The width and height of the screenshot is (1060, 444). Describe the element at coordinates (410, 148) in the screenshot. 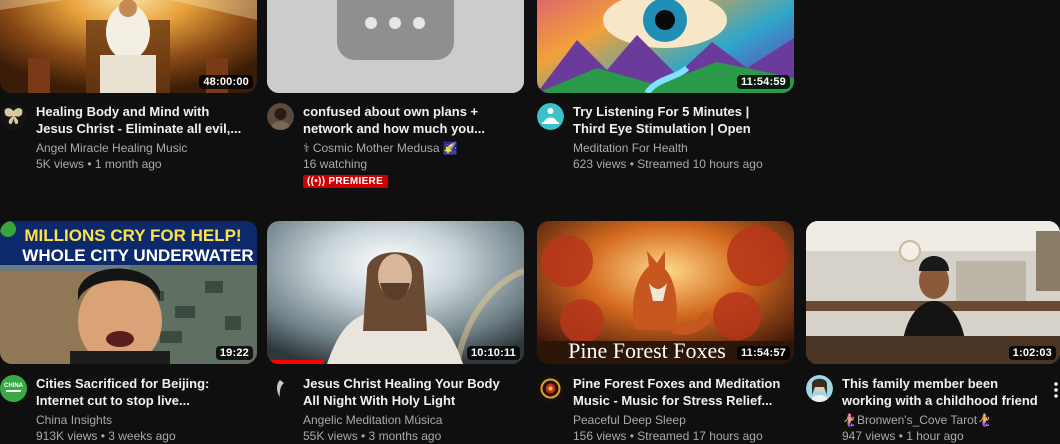

I see `channel-name: ⚕ Cosmic Mother Medusa 🌠` at that location.